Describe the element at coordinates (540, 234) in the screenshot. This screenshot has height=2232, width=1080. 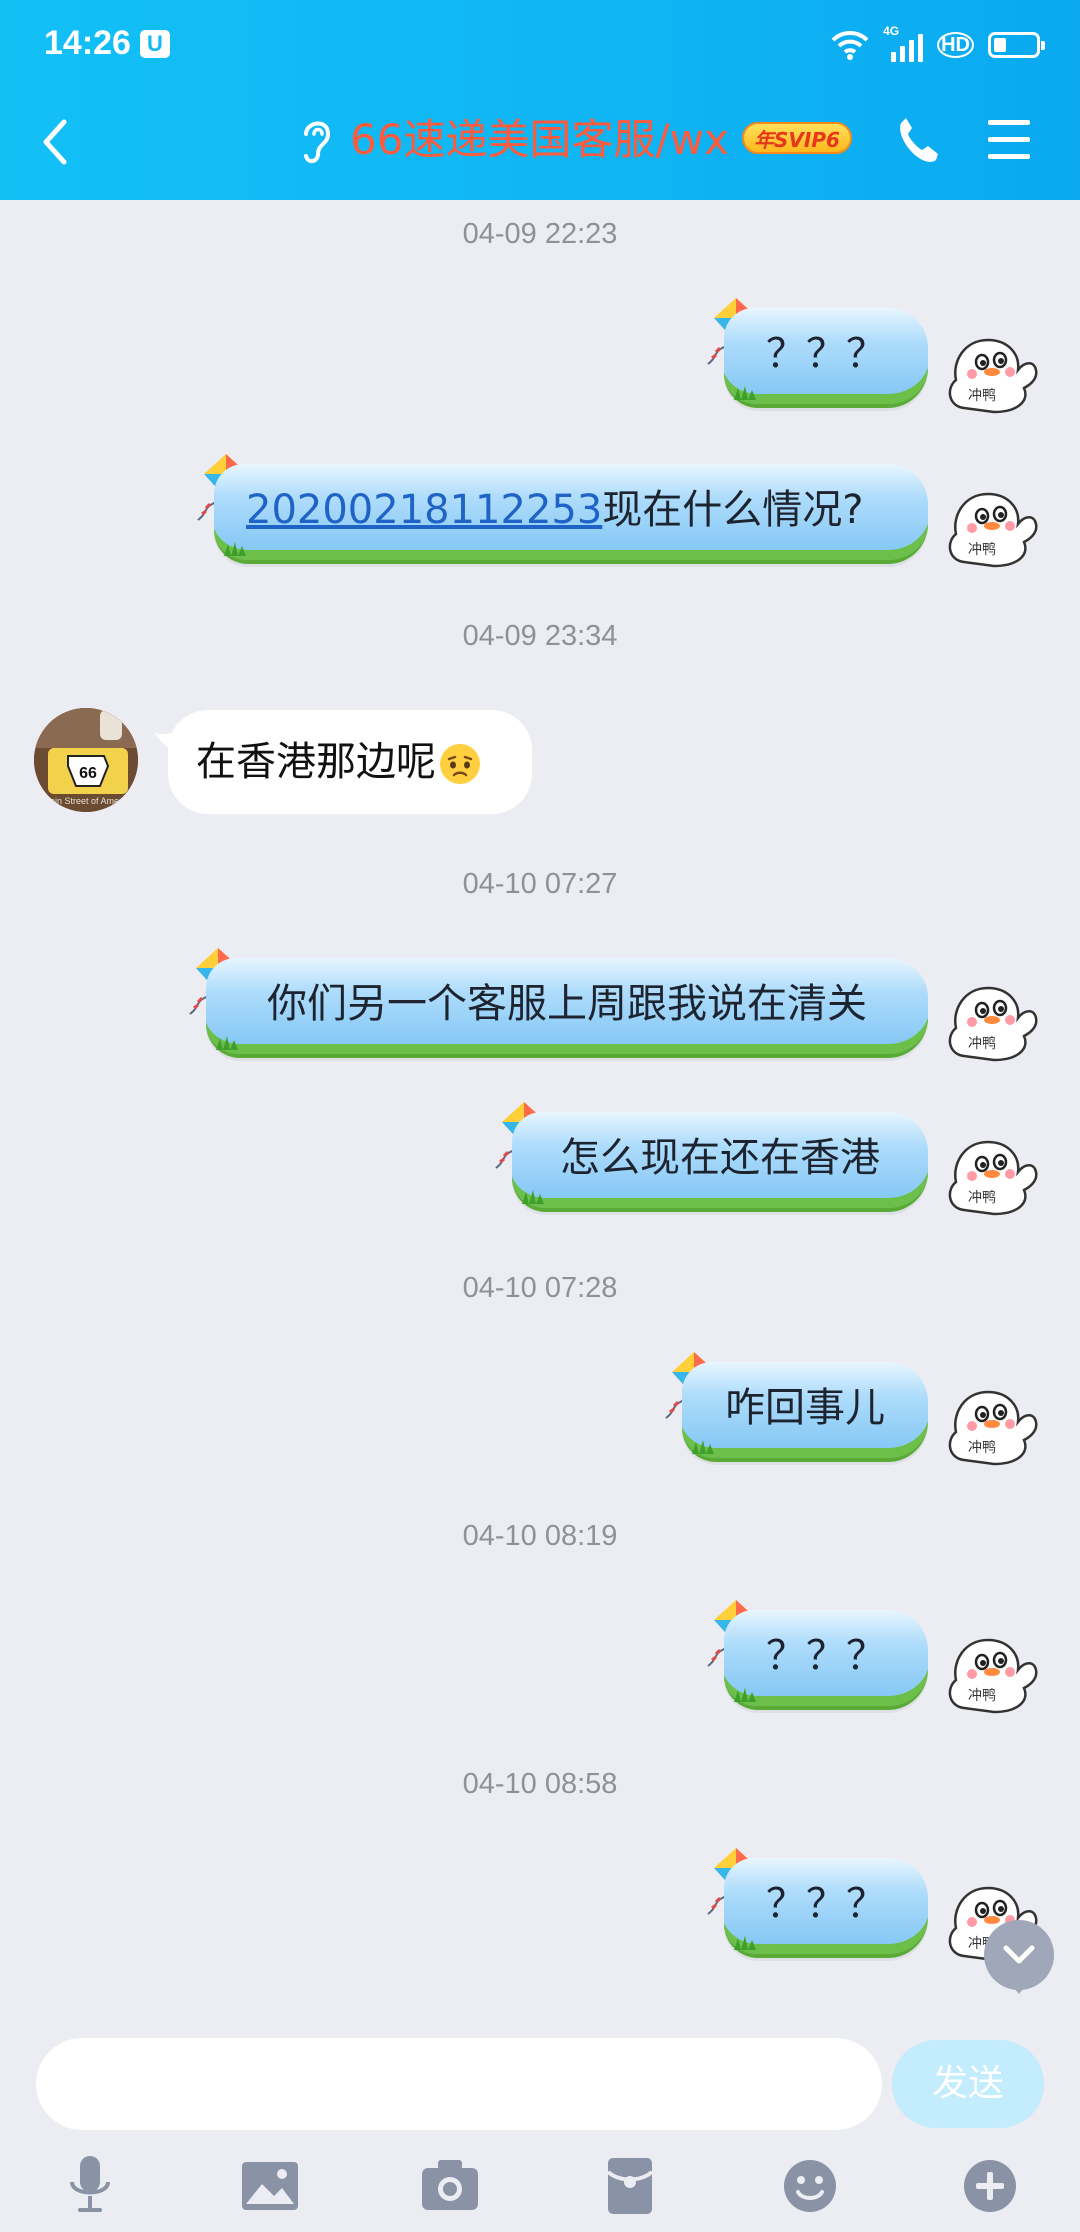
I see `timestamp: 04-09 22:23` at that location.